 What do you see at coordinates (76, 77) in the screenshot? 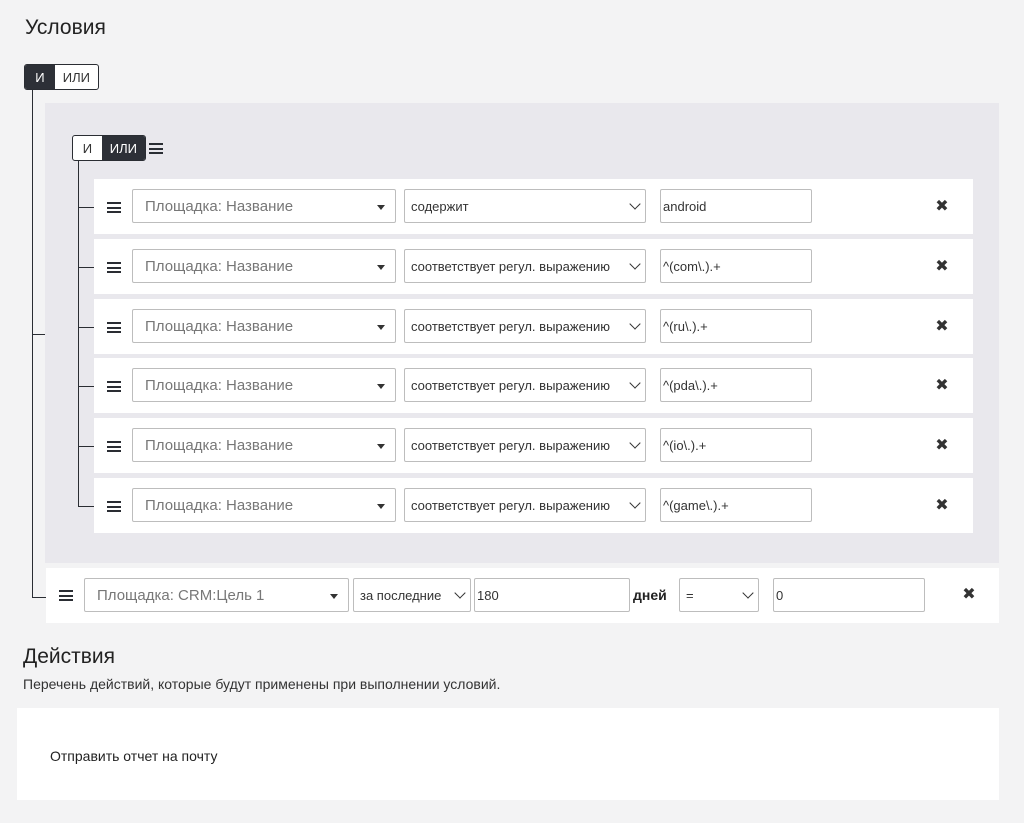
I see `root-or-button: ИЛИ` at bounding box center [76, 77].